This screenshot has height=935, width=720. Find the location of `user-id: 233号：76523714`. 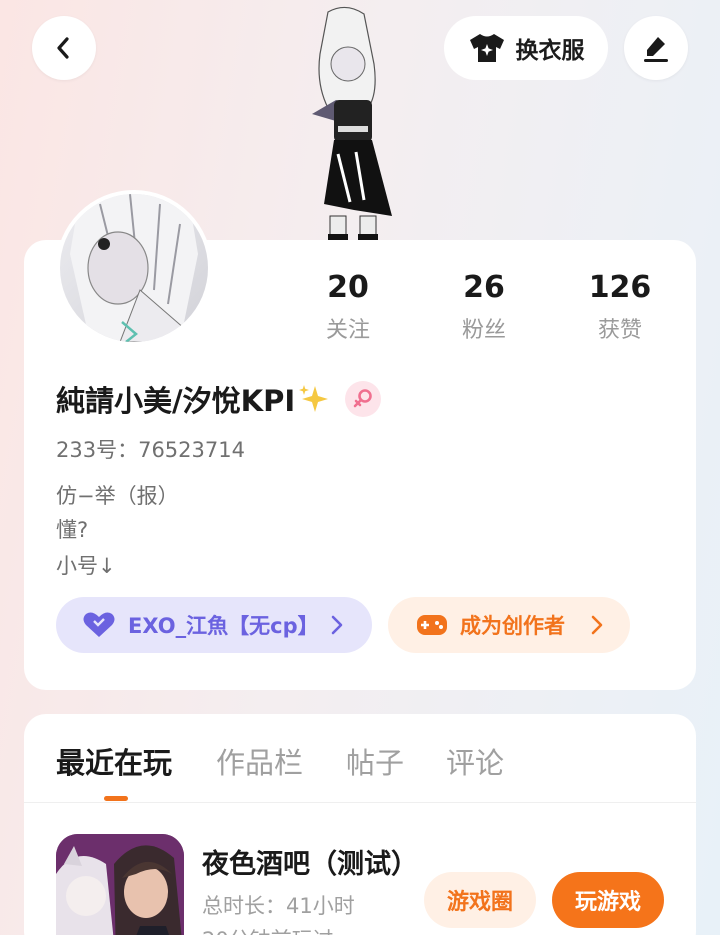

user-id: 233号：76523714 is located at coordinates (150, 450).